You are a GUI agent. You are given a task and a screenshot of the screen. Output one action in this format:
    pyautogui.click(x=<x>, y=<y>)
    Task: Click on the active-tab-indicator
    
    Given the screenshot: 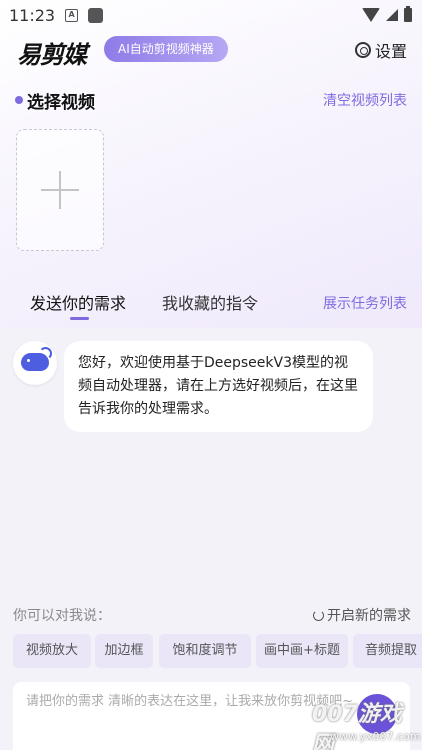 What is the action you would take?
    pyautogui.click(x=79, y=318)
    